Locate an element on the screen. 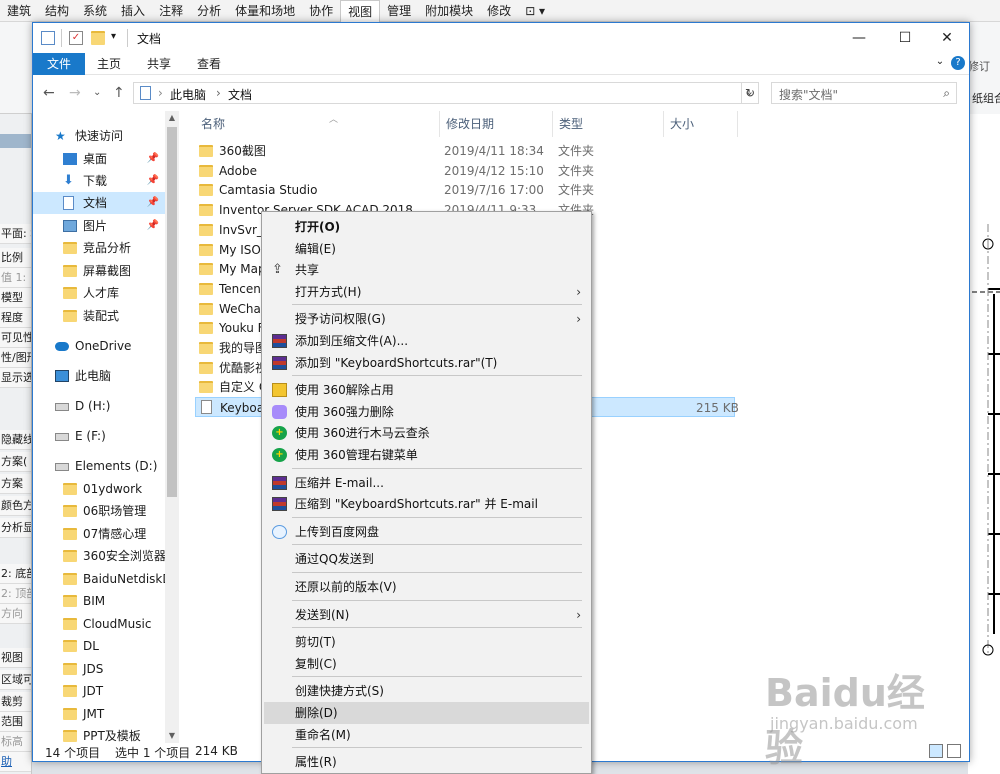 This screenshot has height=774, width=1000. tab-share: 共享 is located at coordinates (159, 64).